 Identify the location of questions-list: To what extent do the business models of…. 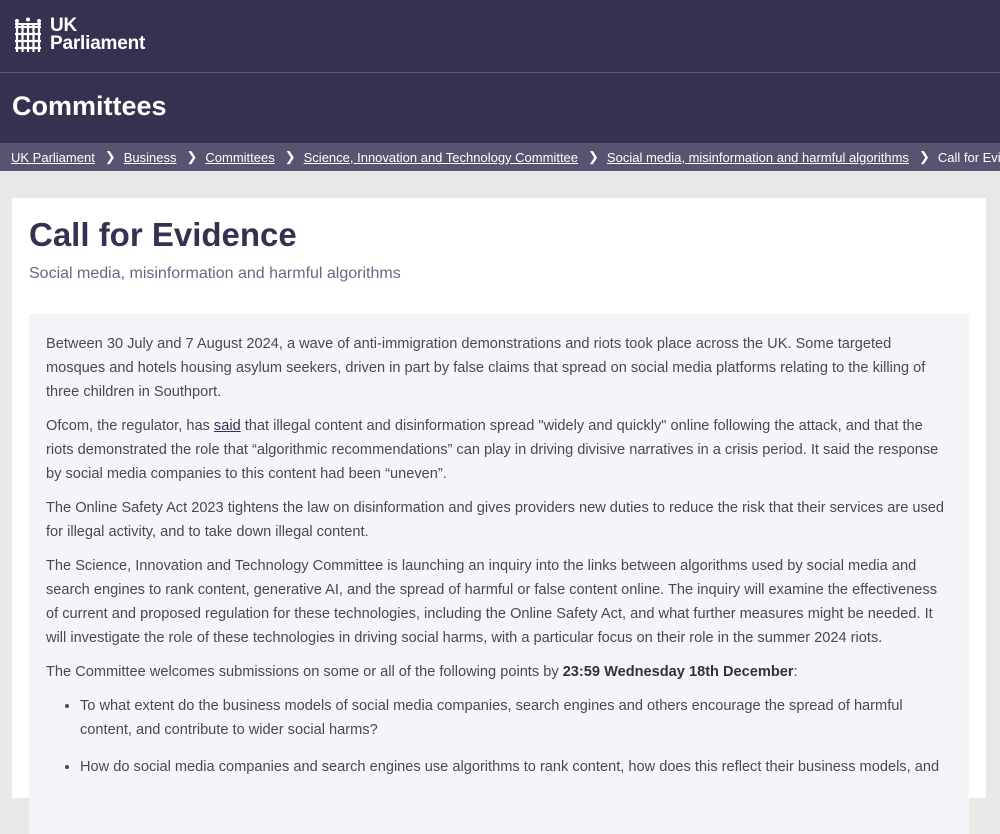
(499, 736).